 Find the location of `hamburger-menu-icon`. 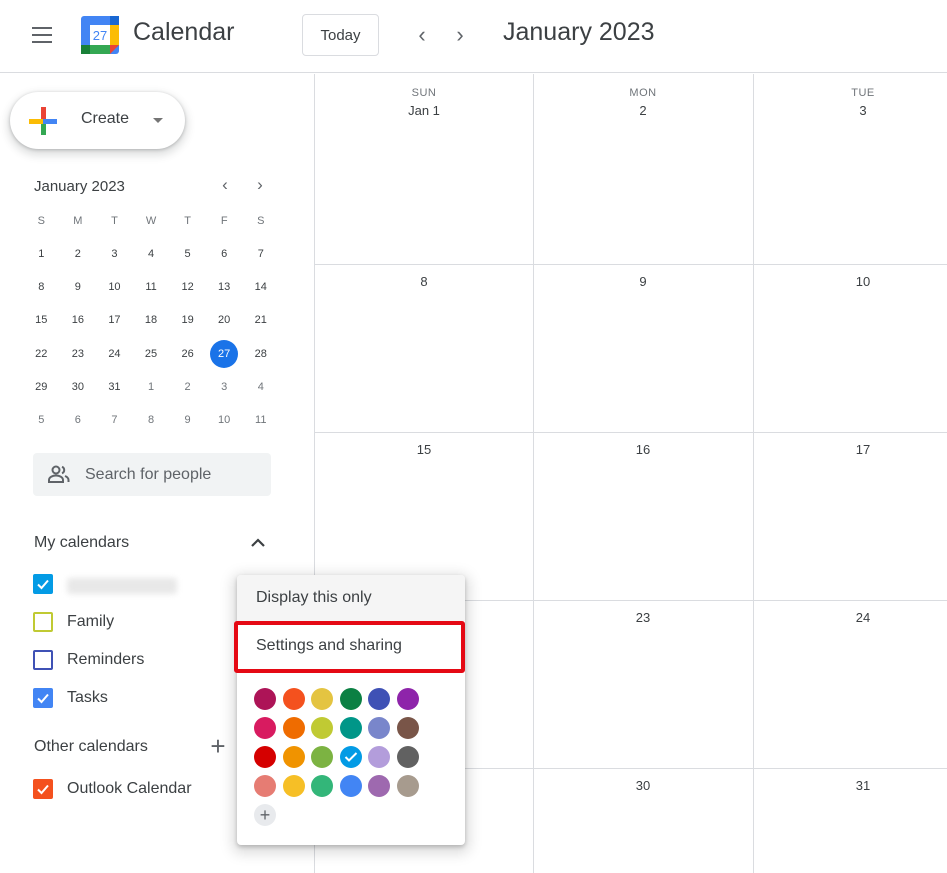

hamburger-menu-icon is located at coordinates (42, 35).